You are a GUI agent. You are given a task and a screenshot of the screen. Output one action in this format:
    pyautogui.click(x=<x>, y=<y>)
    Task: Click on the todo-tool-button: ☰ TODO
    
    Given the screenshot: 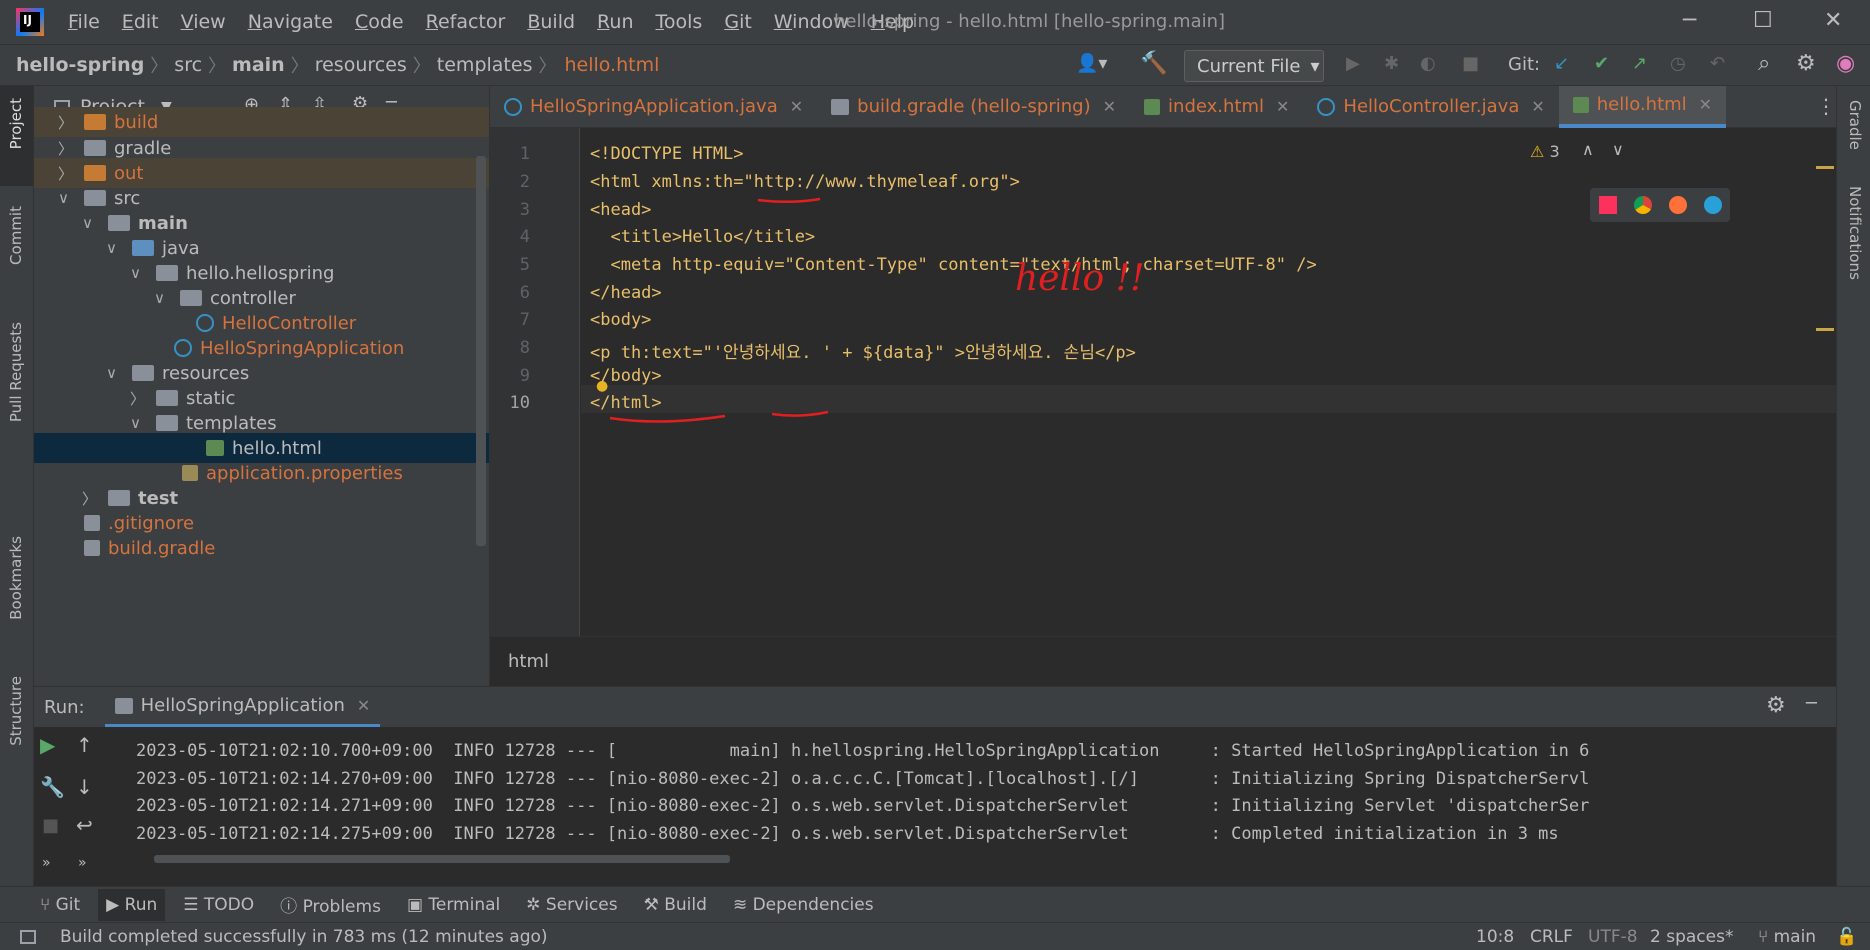 What is the action you would take?
    pyautogui.click(x=218, y=905)
    